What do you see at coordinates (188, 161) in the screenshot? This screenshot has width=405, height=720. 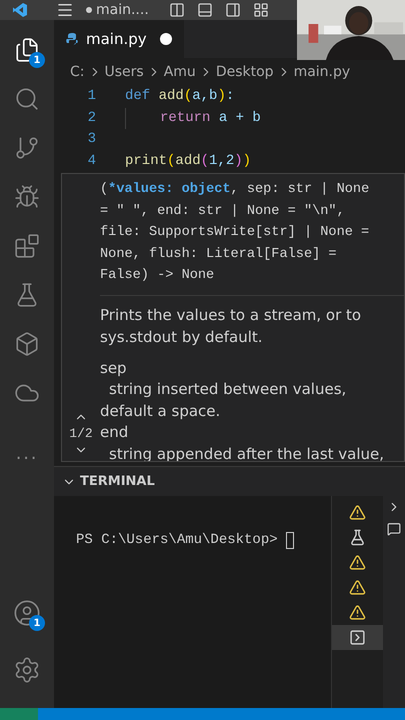 I see `code-line: print(add(1,2))` at bounding box center [188, 161].